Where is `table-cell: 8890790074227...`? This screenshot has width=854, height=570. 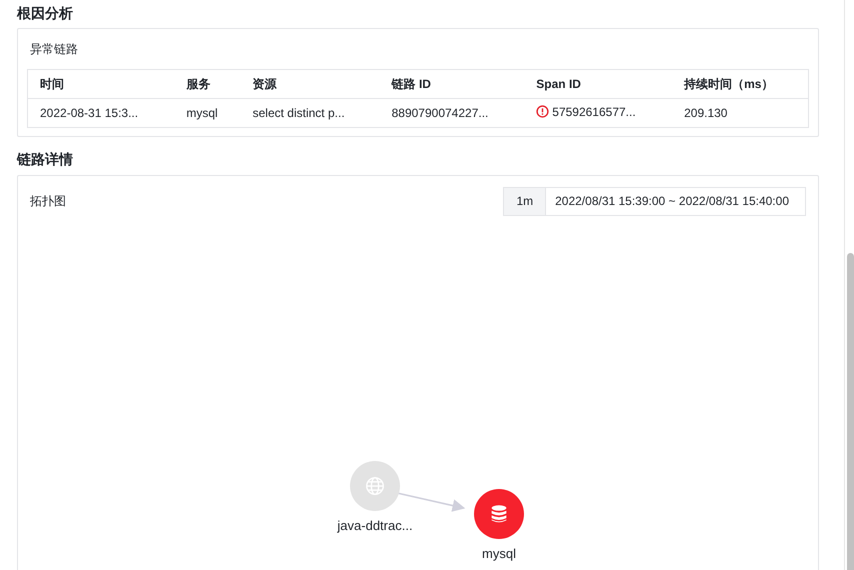 table-cell: 8890790074227... is located at coordinates (452, 113).